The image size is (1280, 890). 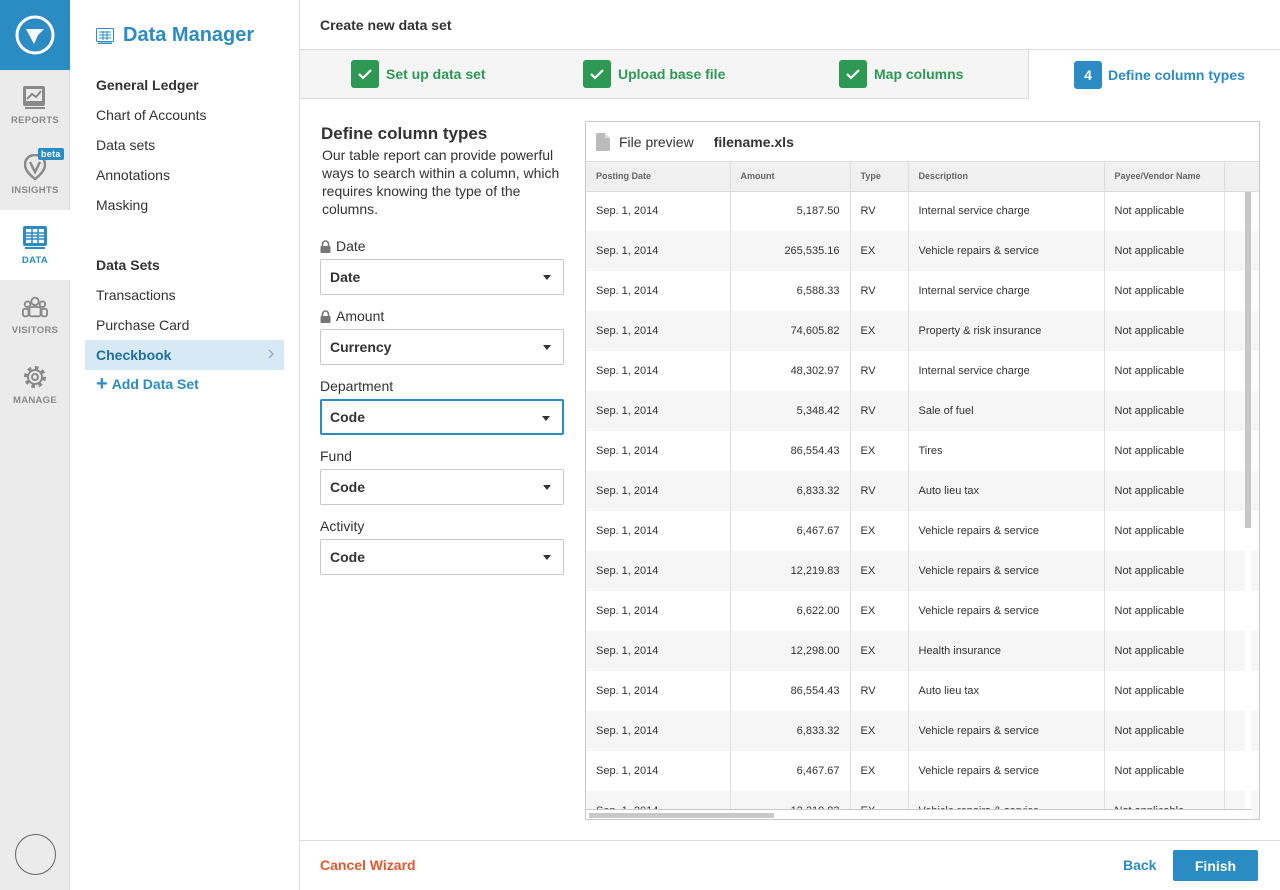 I want to click on table-cell: Sale of fuel, so click(x=1006, y=411).